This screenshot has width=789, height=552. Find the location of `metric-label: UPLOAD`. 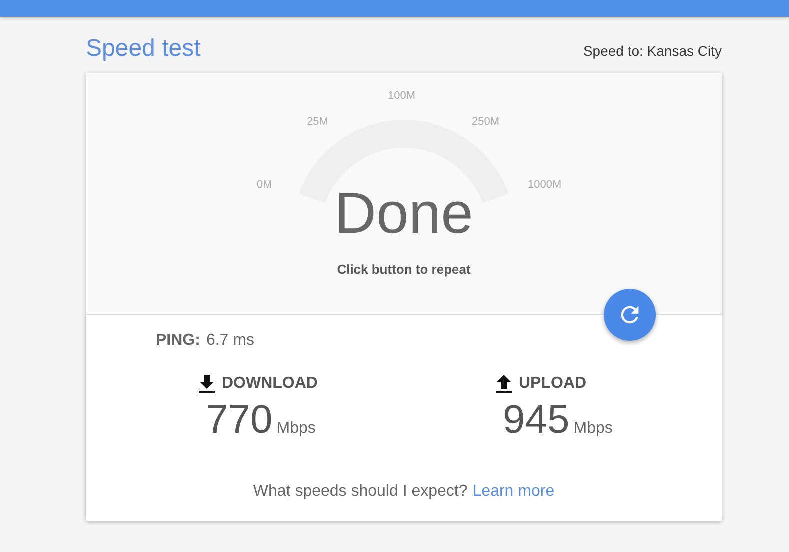

metric-label: UPLOAD is located at coordinates (553, 384).